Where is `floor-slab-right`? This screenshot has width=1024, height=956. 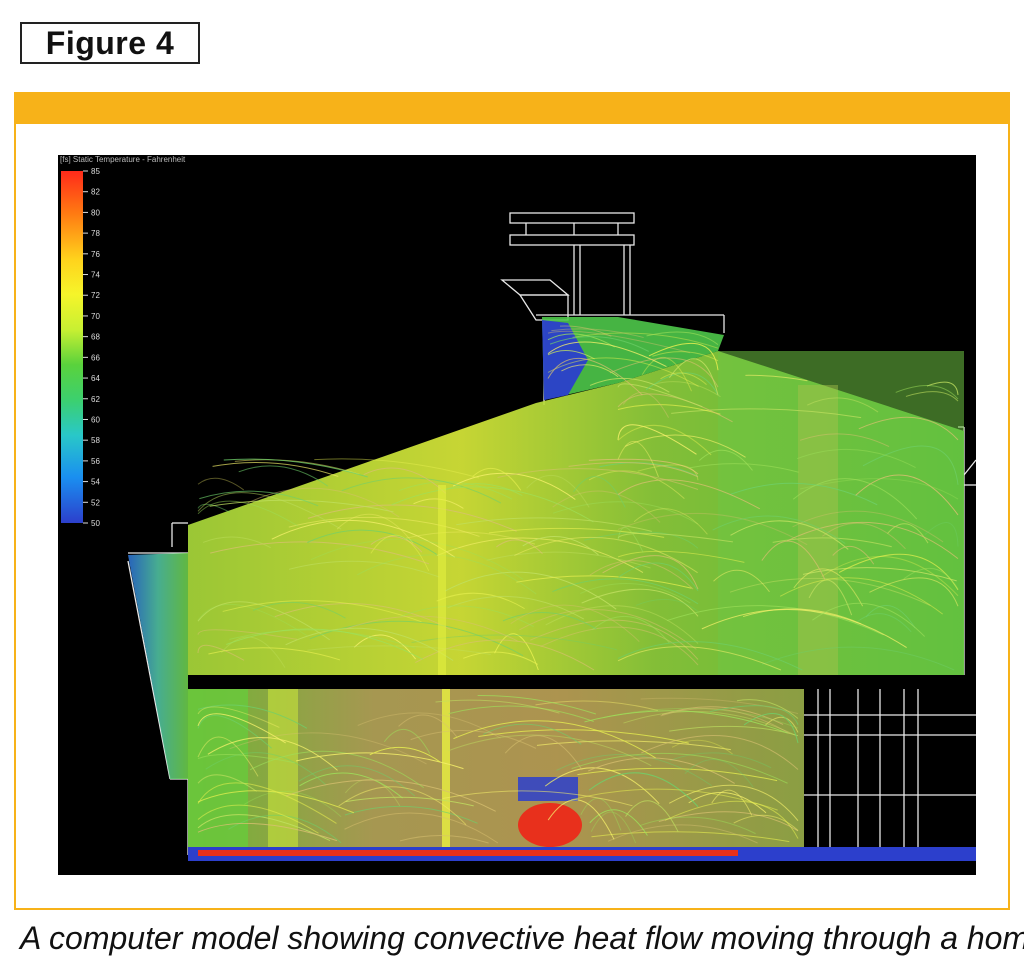
floor-slab-right is located at coordinates (847, 682).